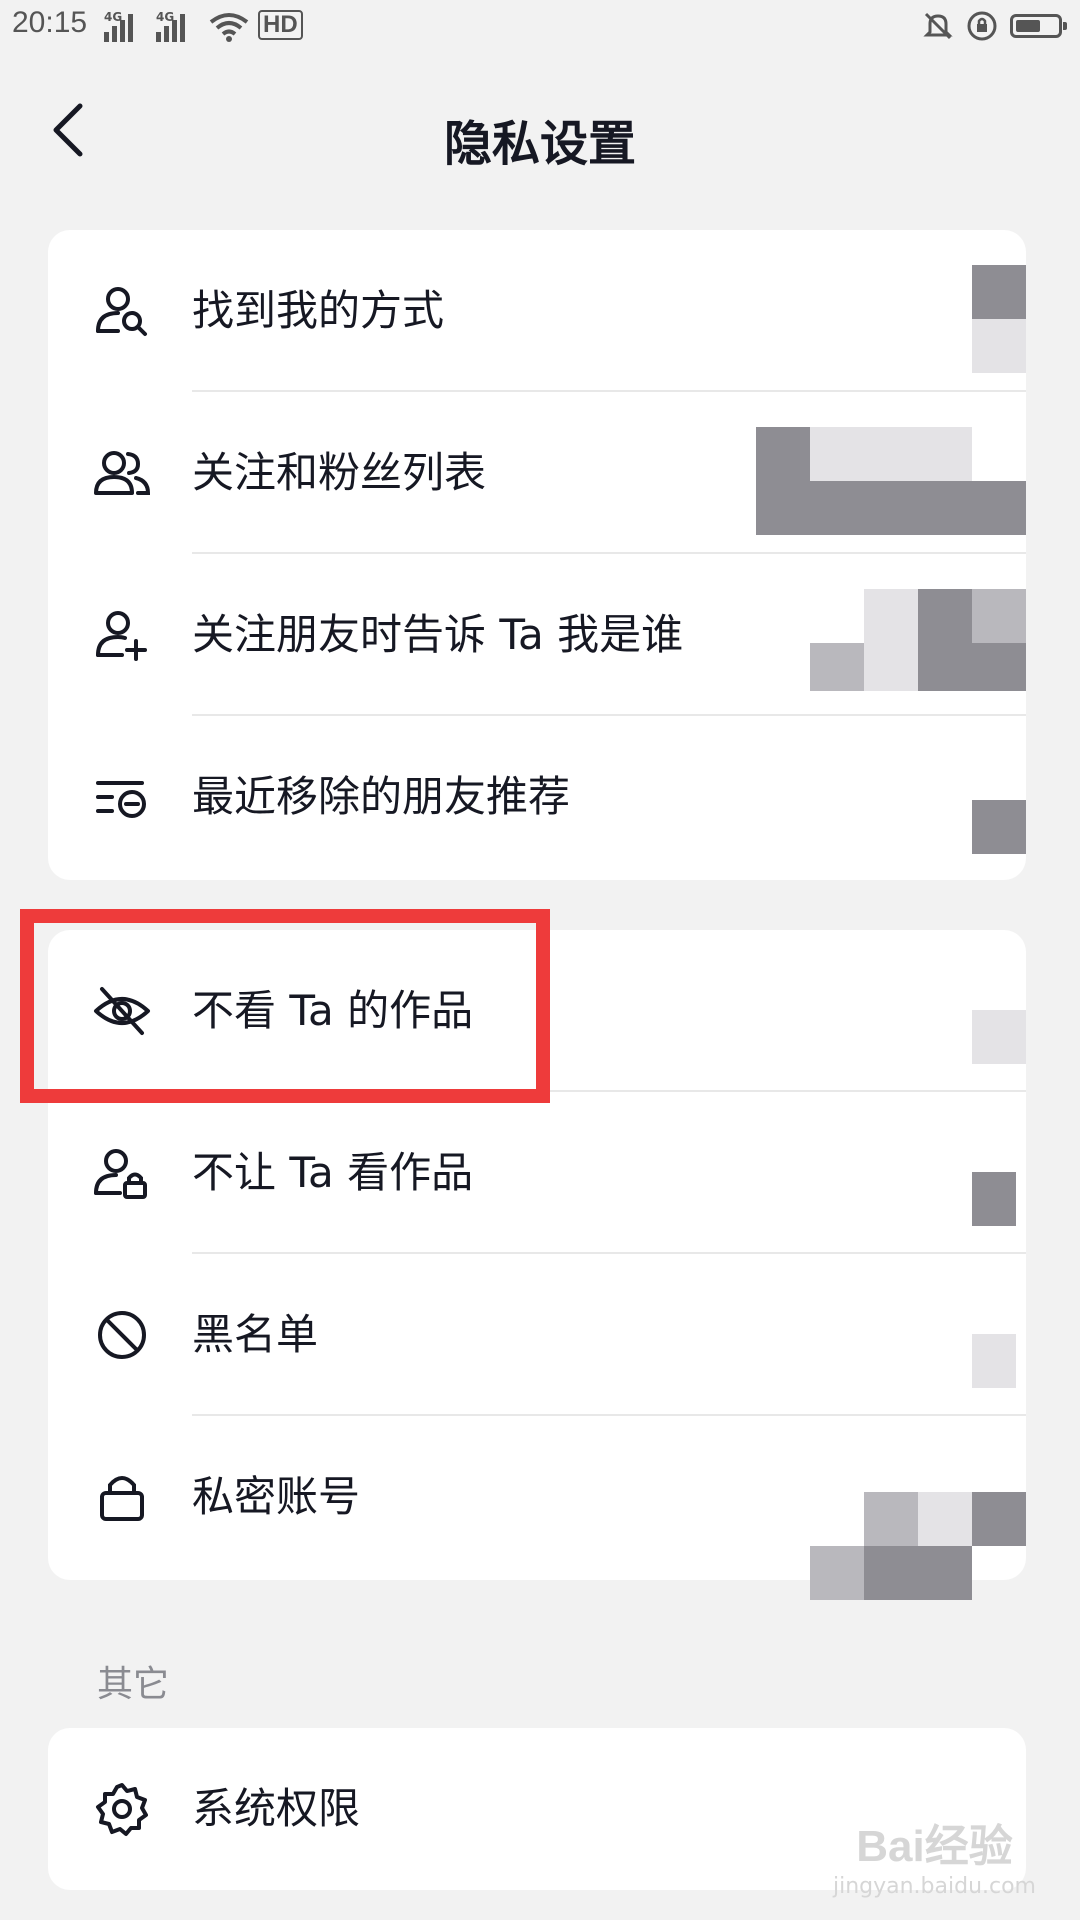  What do you see at coordinates (276, 1808) in the screenshot?
I see `list-item-label: 系统权限` at bounding box center [276, 1808].